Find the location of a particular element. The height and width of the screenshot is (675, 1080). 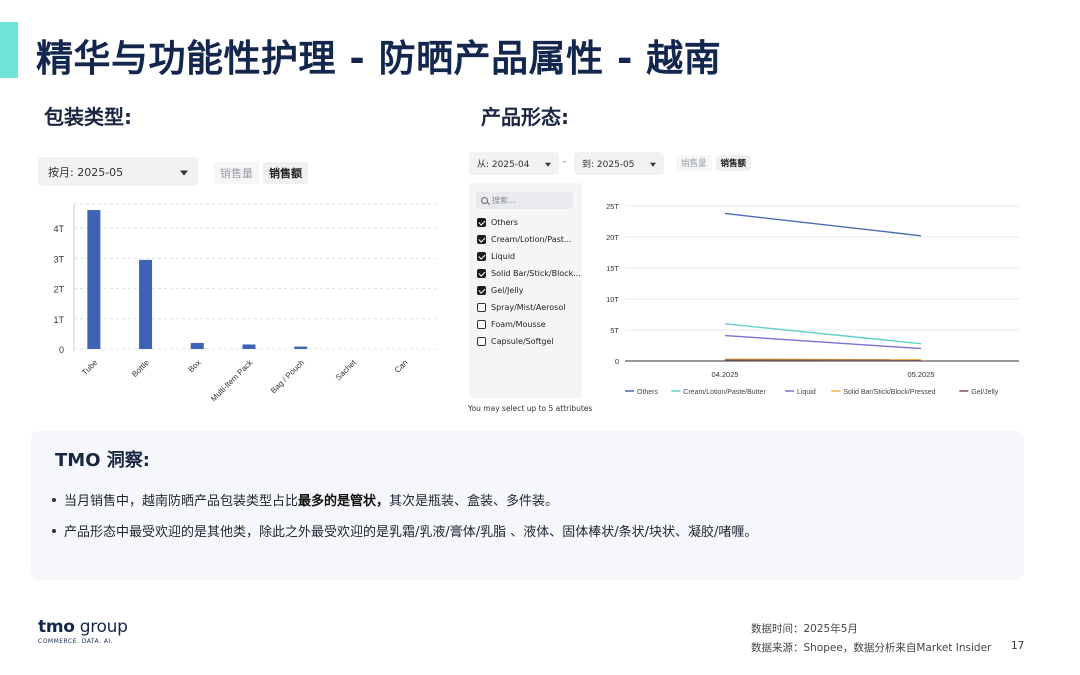

filter-item: Gel/Jelly is located at coordinates (528, 290).